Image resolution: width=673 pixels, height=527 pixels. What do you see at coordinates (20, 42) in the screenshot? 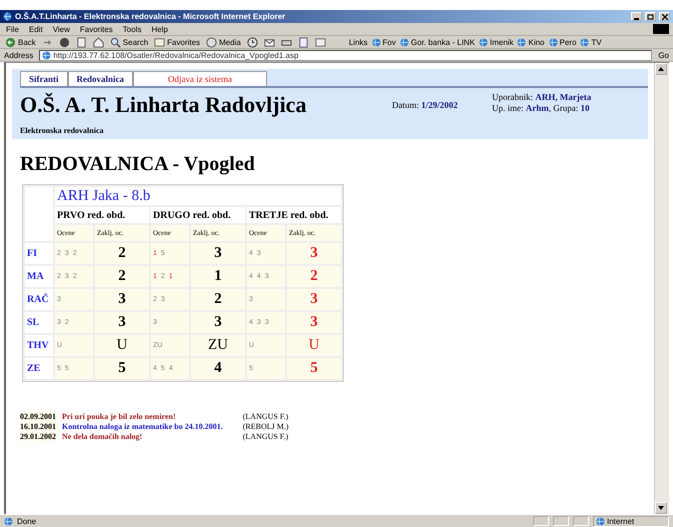
I see `toolbar-button: Back` at bounding box center [20, 42].